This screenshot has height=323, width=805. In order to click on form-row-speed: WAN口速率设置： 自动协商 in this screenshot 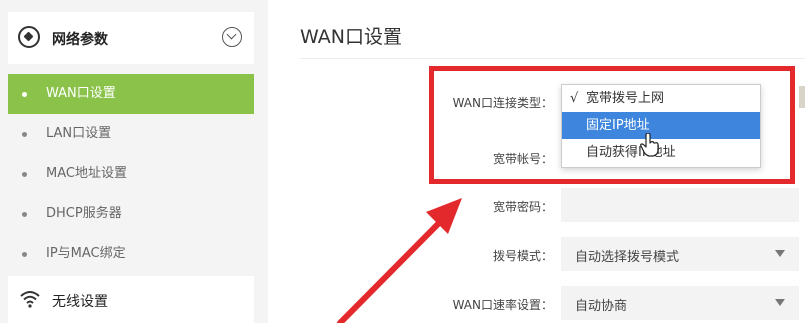, I will do `click(536, 304)`.